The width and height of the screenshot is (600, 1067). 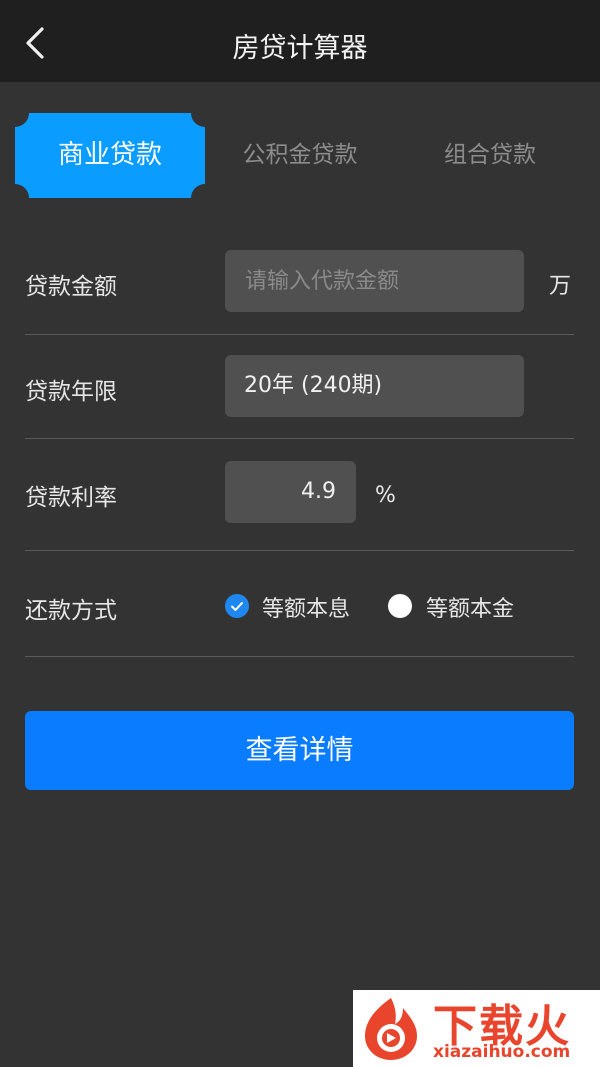 I want to click on loan-amount-row: 贷款金额 万, so click(x=299, y=282).